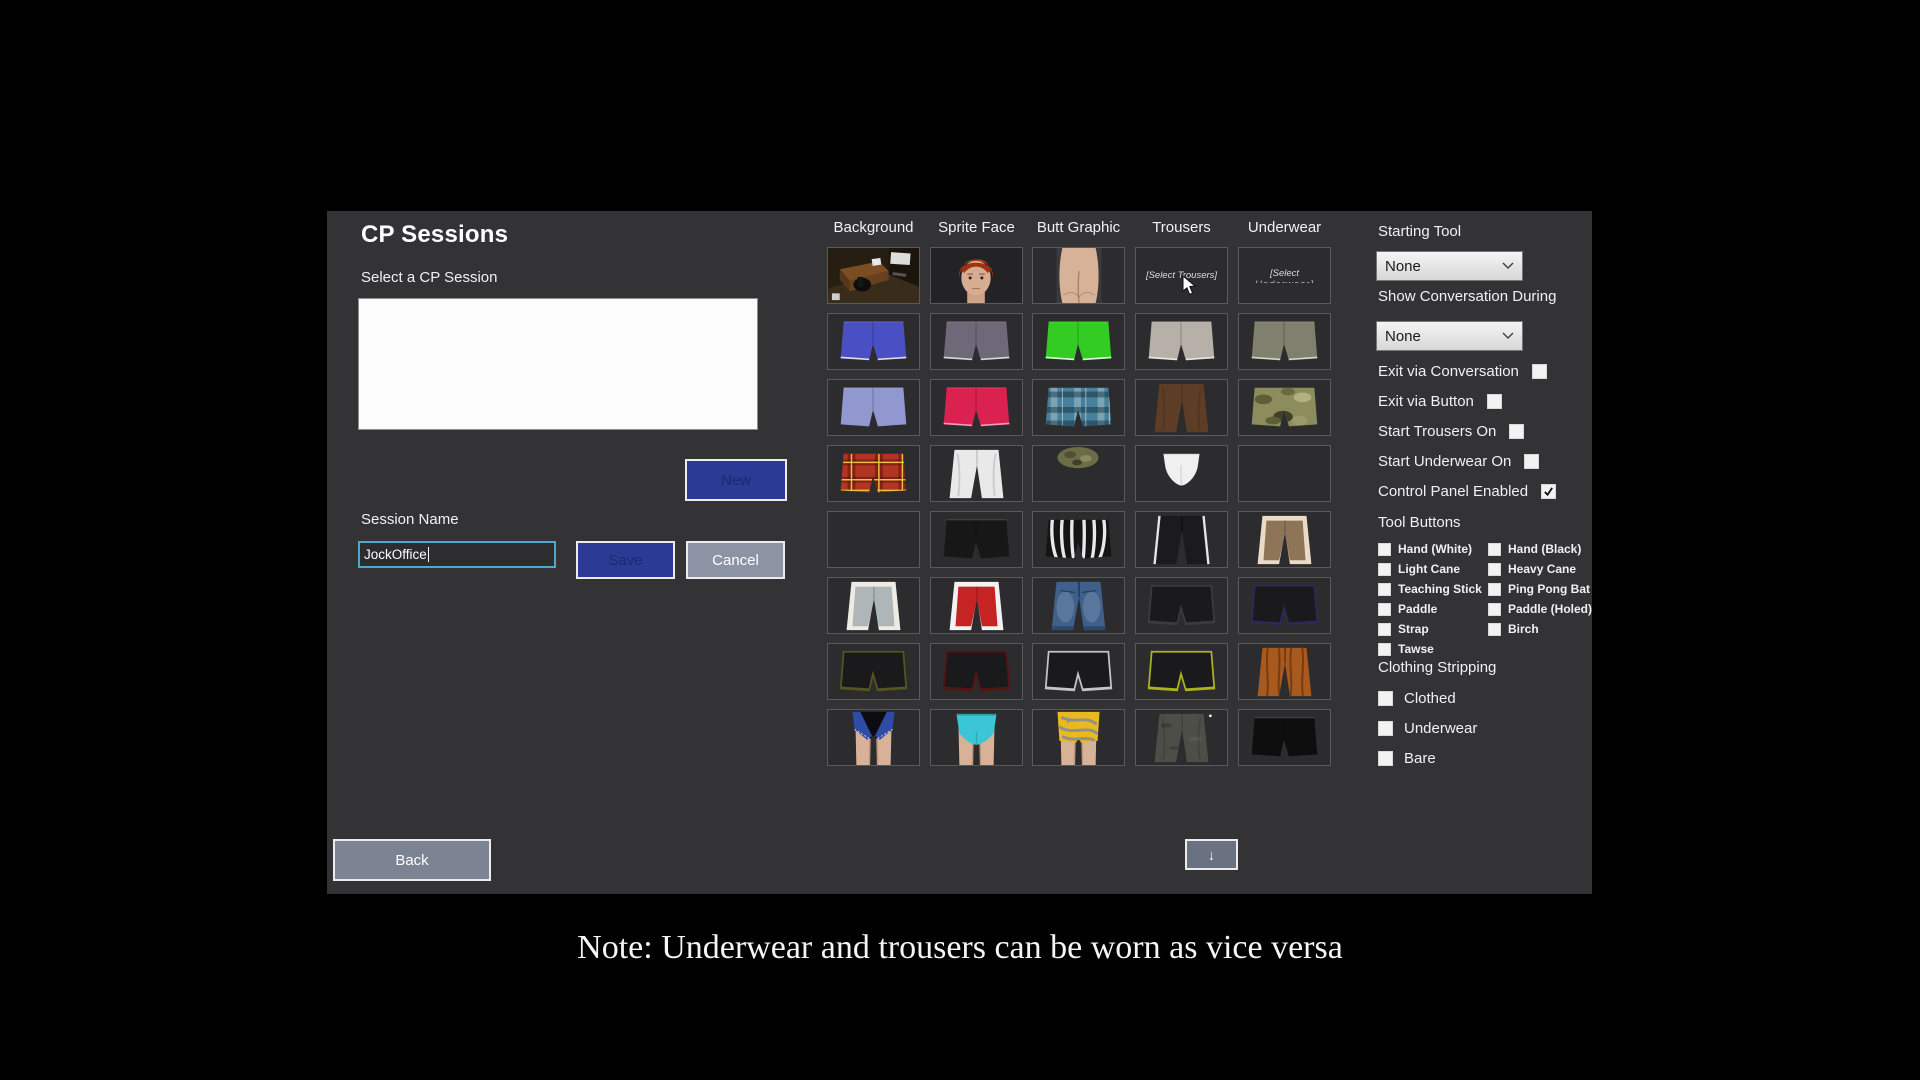 This screenshot has width=1920, height=1080. Describe the element at coordinates (873, 407) in the screenshot. I see `tile-periwinkle-boxers-row3` at that location.